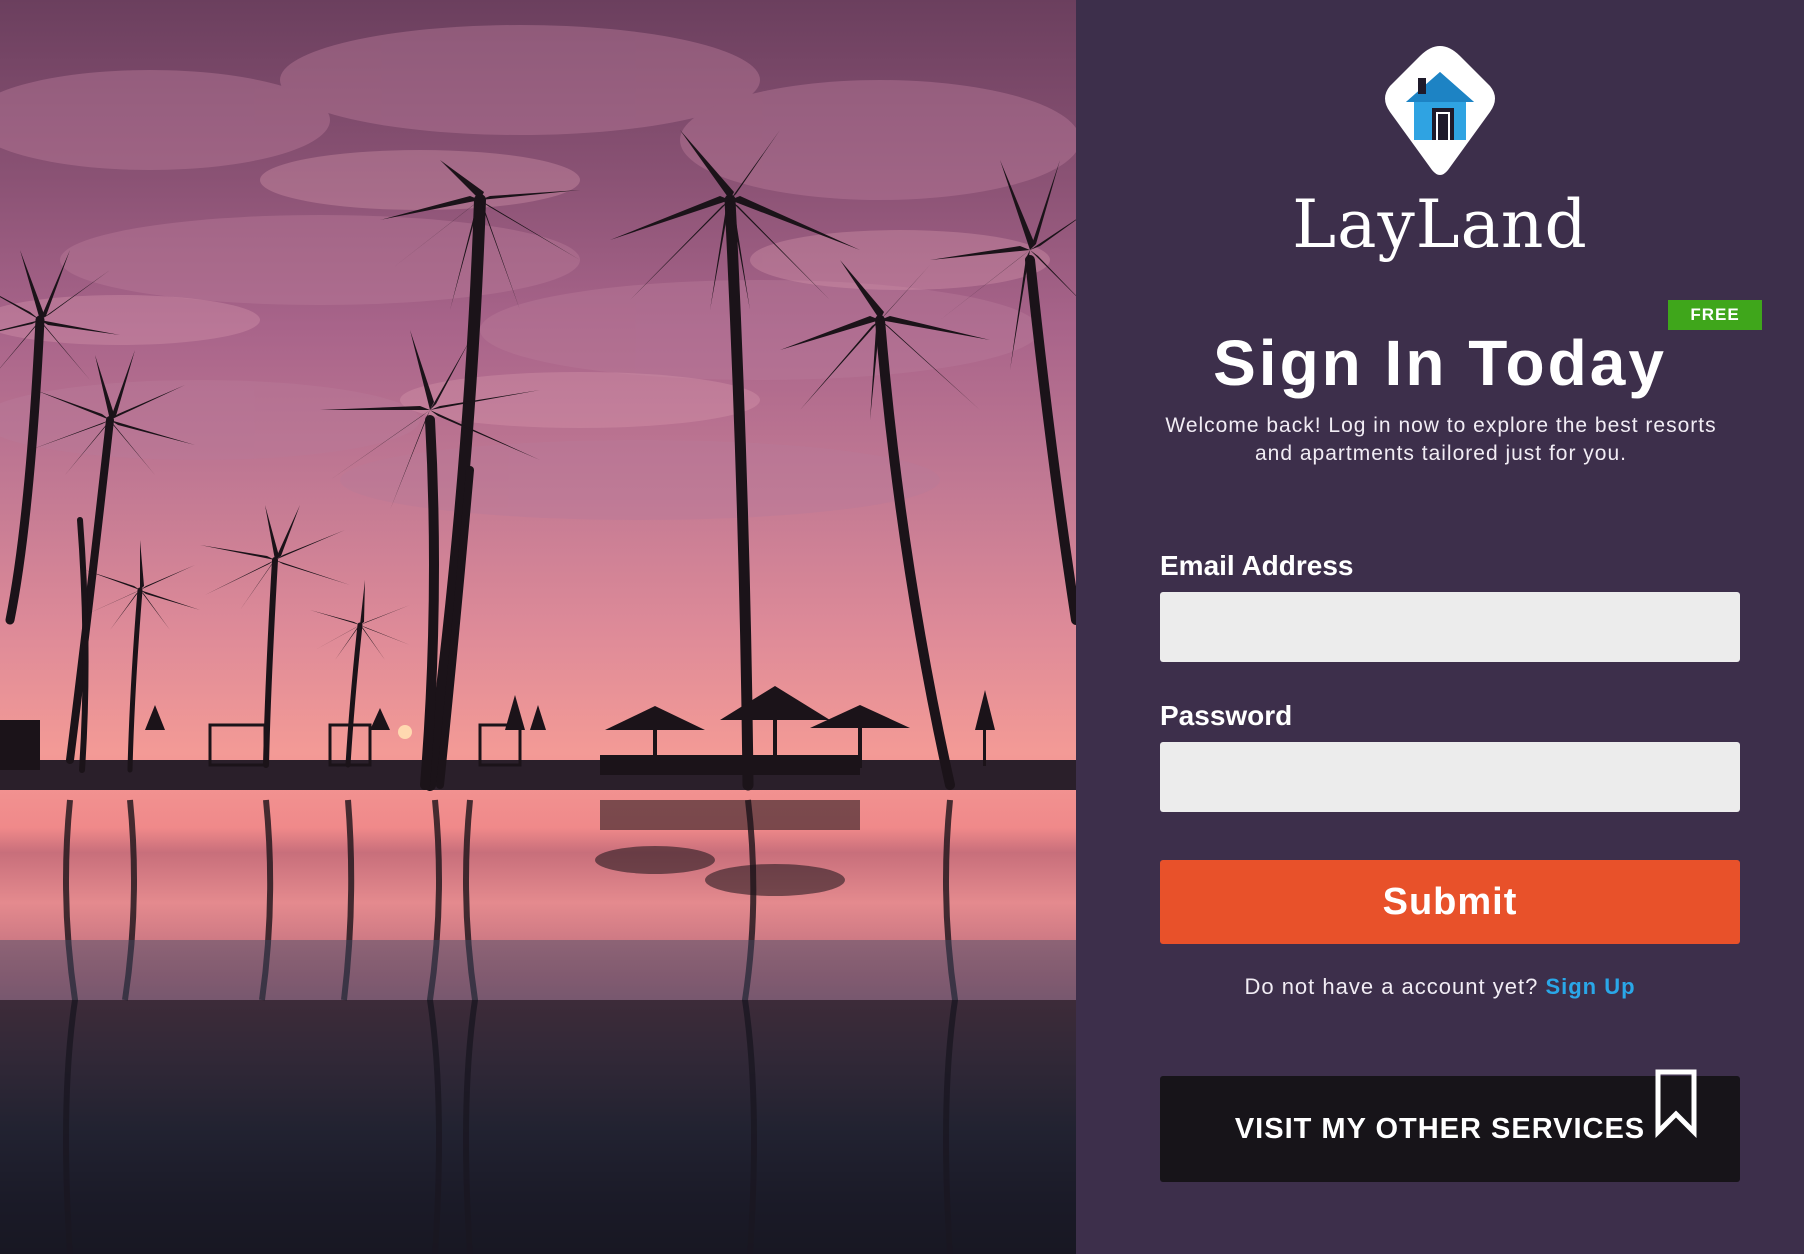  Describe the element at coordinates (1450, 777) in the screenshot. I see `password-field` at that location.